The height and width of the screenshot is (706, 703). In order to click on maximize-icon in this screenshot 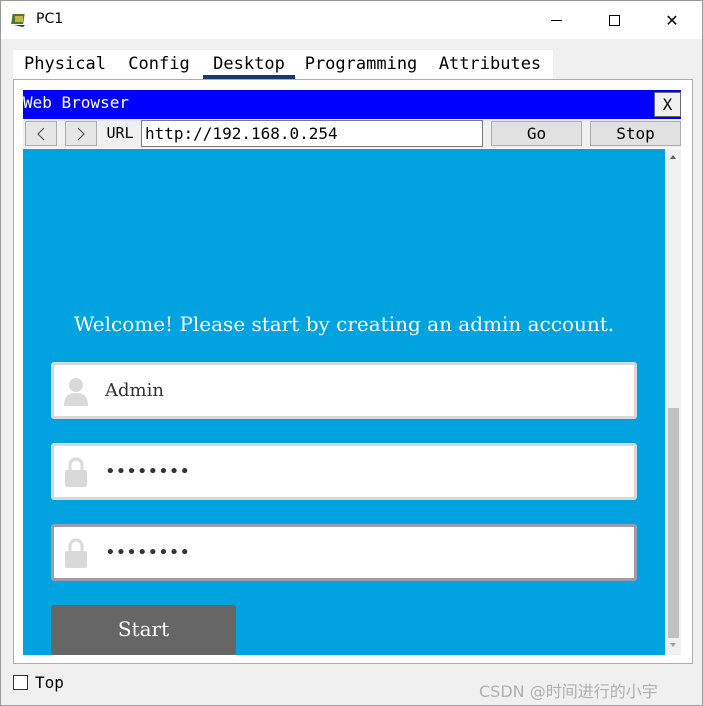, I will do `click(614, 20)`.